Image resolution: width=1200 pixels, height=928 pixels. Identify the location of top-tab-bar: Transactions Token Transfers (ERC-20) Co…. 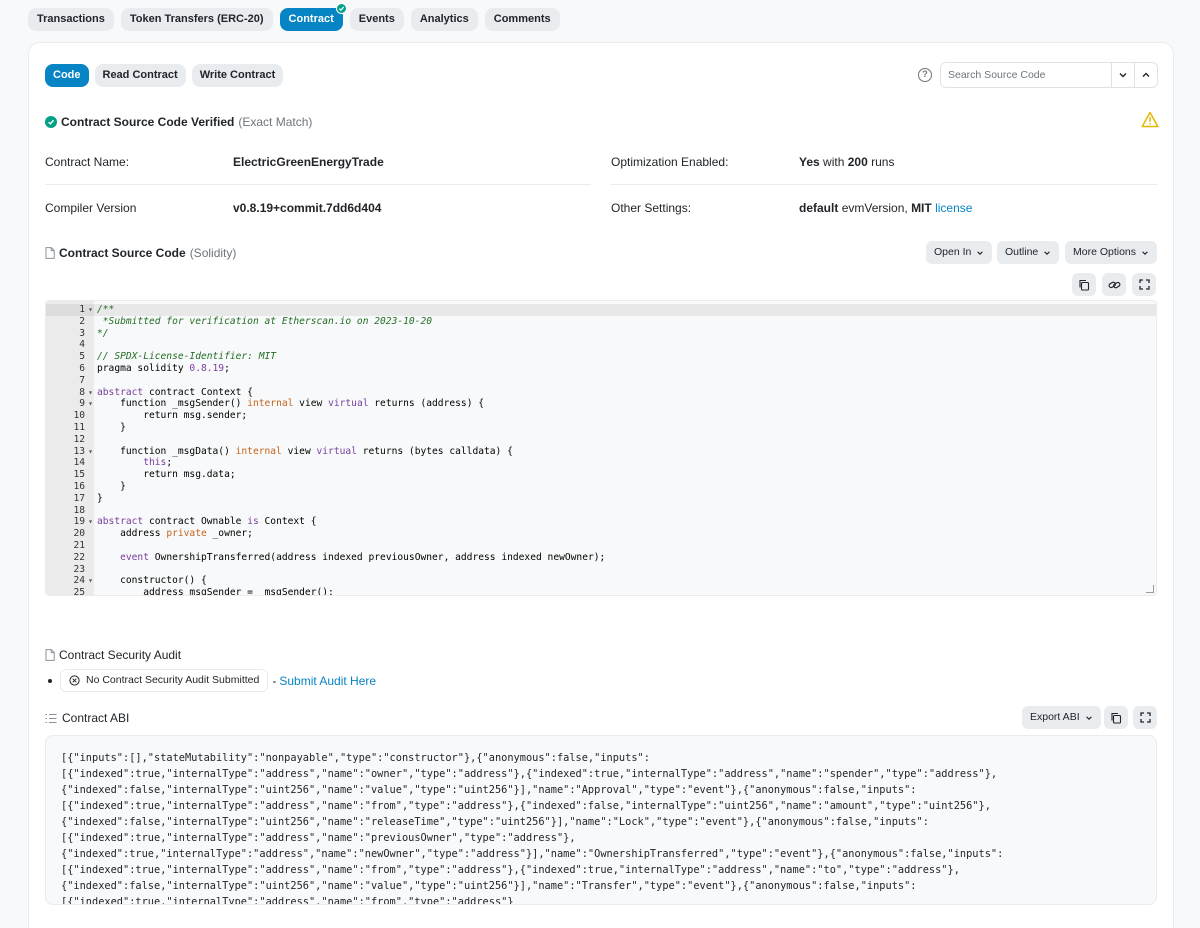
(294, 17).